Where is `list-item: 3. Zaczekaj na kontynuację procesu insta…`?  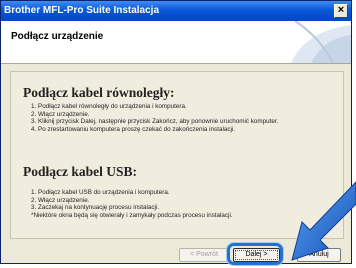
list-item: 3. Zaczekaj na kontynuację procesu insta… is located at coordinates (95, 208).